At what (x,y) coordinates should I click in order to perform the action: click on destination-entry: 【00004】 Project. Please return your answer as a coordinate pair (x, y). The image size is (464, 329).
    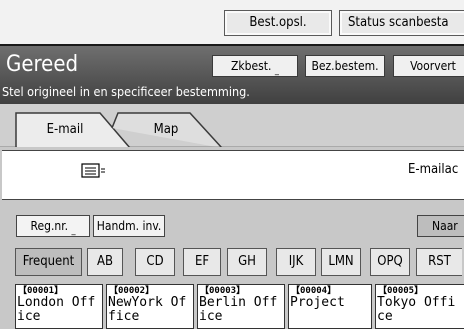
    Looking at the image, I should click on (330, 306).